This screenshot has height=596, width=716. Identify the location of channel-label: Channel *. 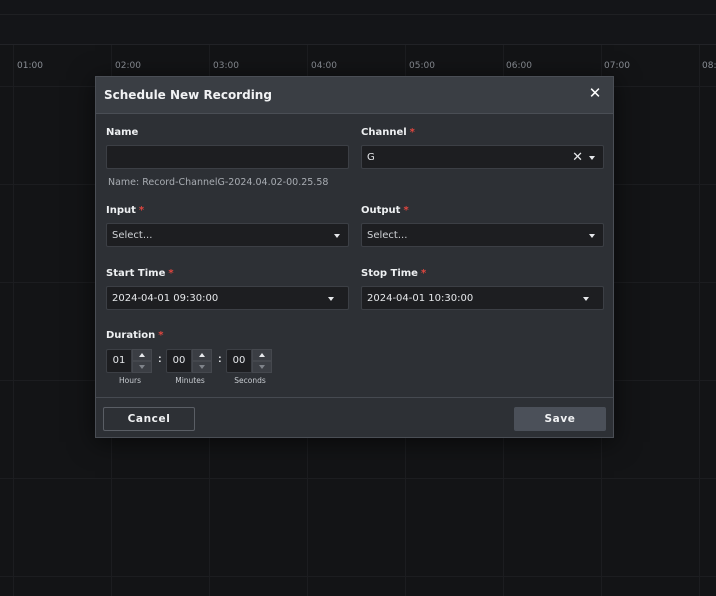
(388, 132).